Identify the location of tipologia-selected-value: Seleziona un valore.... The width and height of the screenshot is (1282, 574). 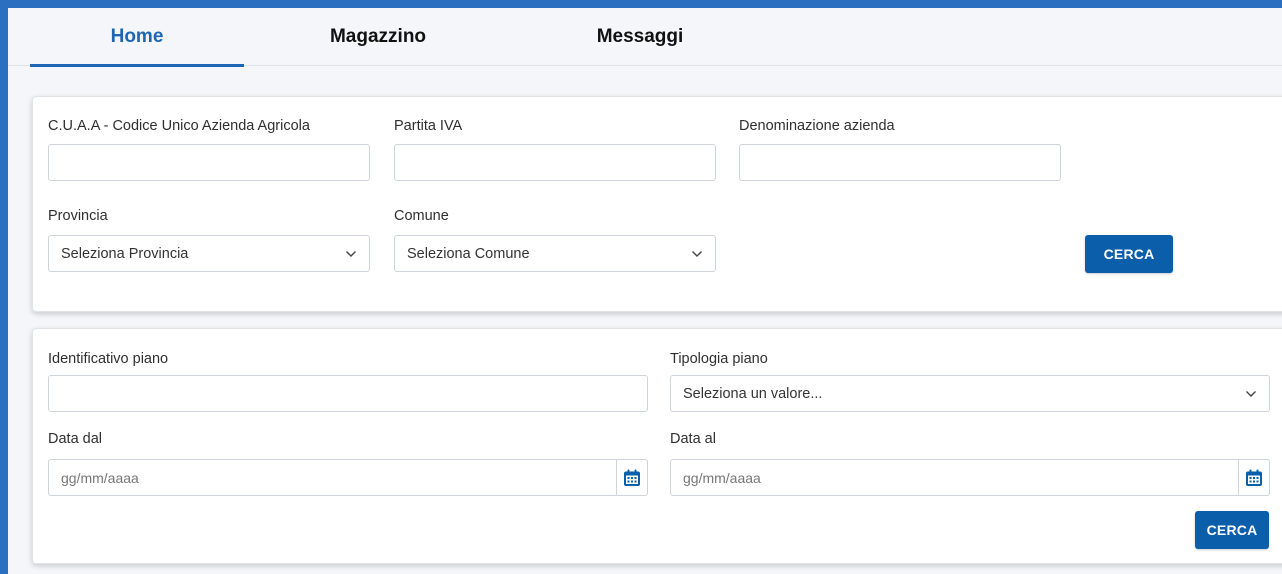
(753, 393).